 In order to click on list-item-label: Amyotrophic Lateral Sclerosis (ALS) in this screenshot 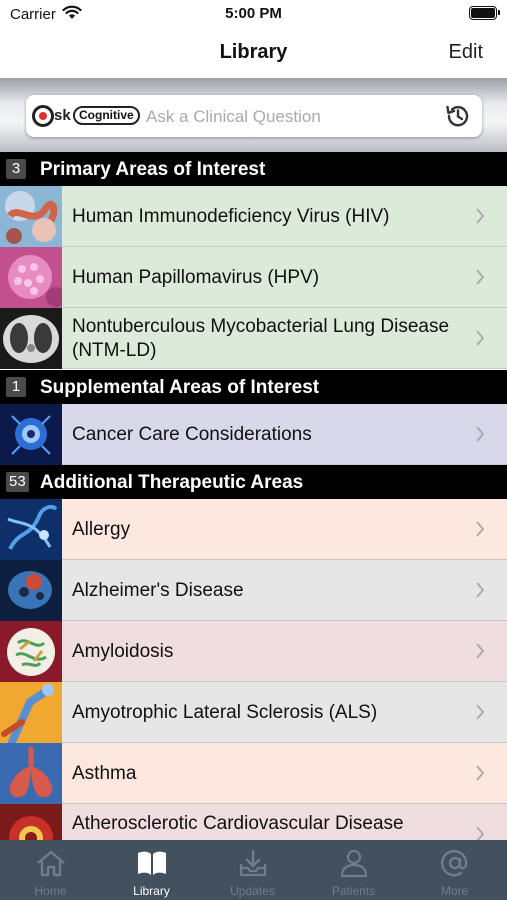, I will do `click(225, 712)`.